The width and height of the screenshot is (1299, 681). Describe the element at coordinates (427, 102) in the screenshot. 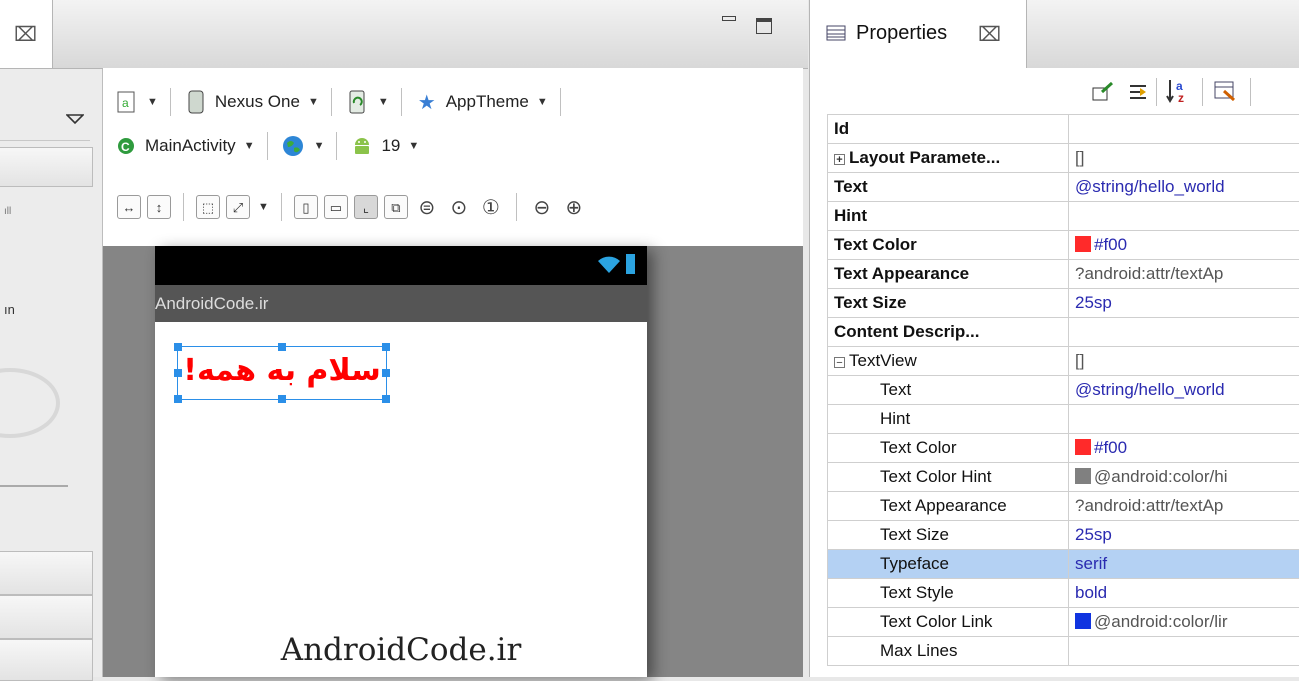

I see `star-icon: ★` at that location.